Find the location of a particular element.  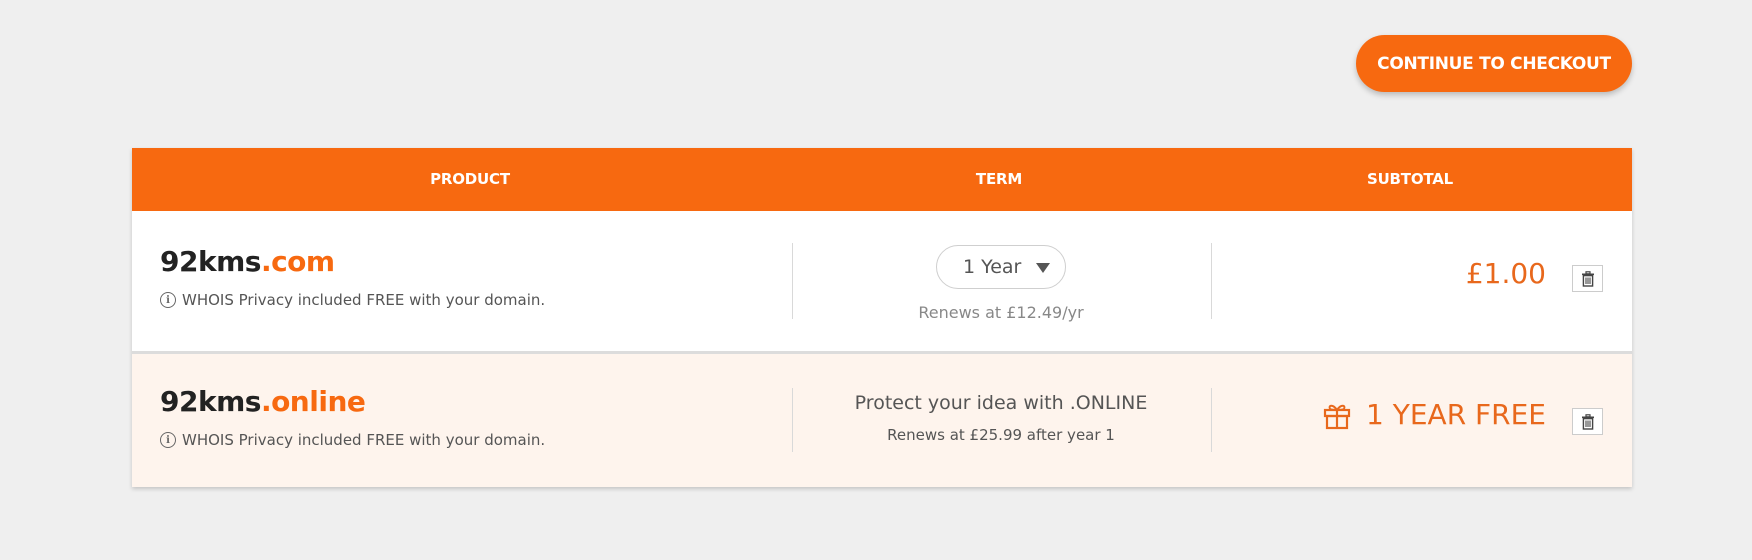

domain-name: 92kms.com is located at coordinates (247, 261).